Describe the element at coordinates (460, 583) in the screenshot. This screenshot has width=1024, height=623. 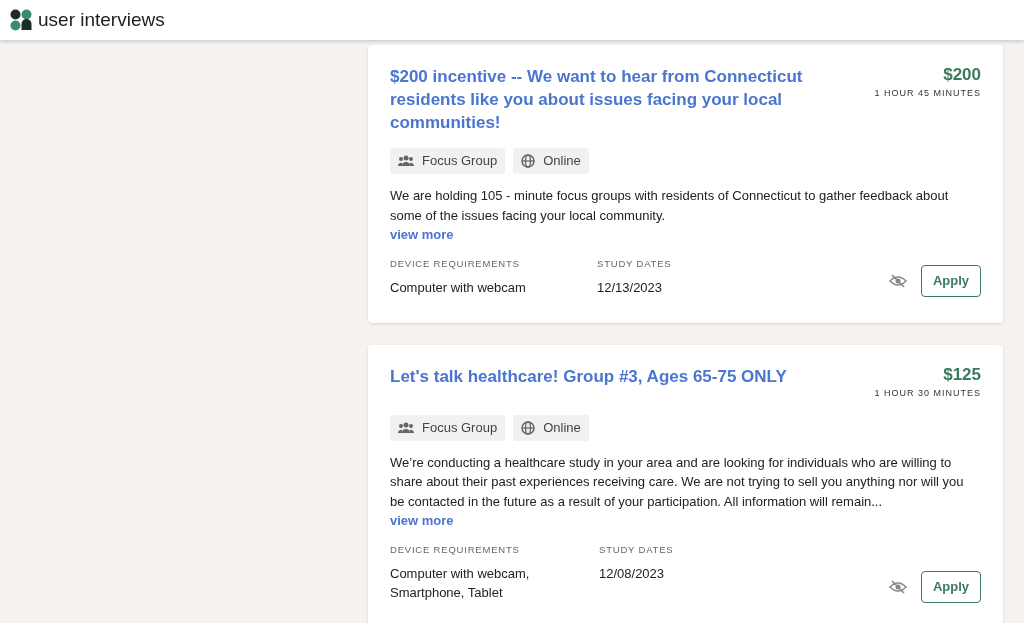
I see `detail-value: Computer with webcam, Smartphone, Tablet` at that location.